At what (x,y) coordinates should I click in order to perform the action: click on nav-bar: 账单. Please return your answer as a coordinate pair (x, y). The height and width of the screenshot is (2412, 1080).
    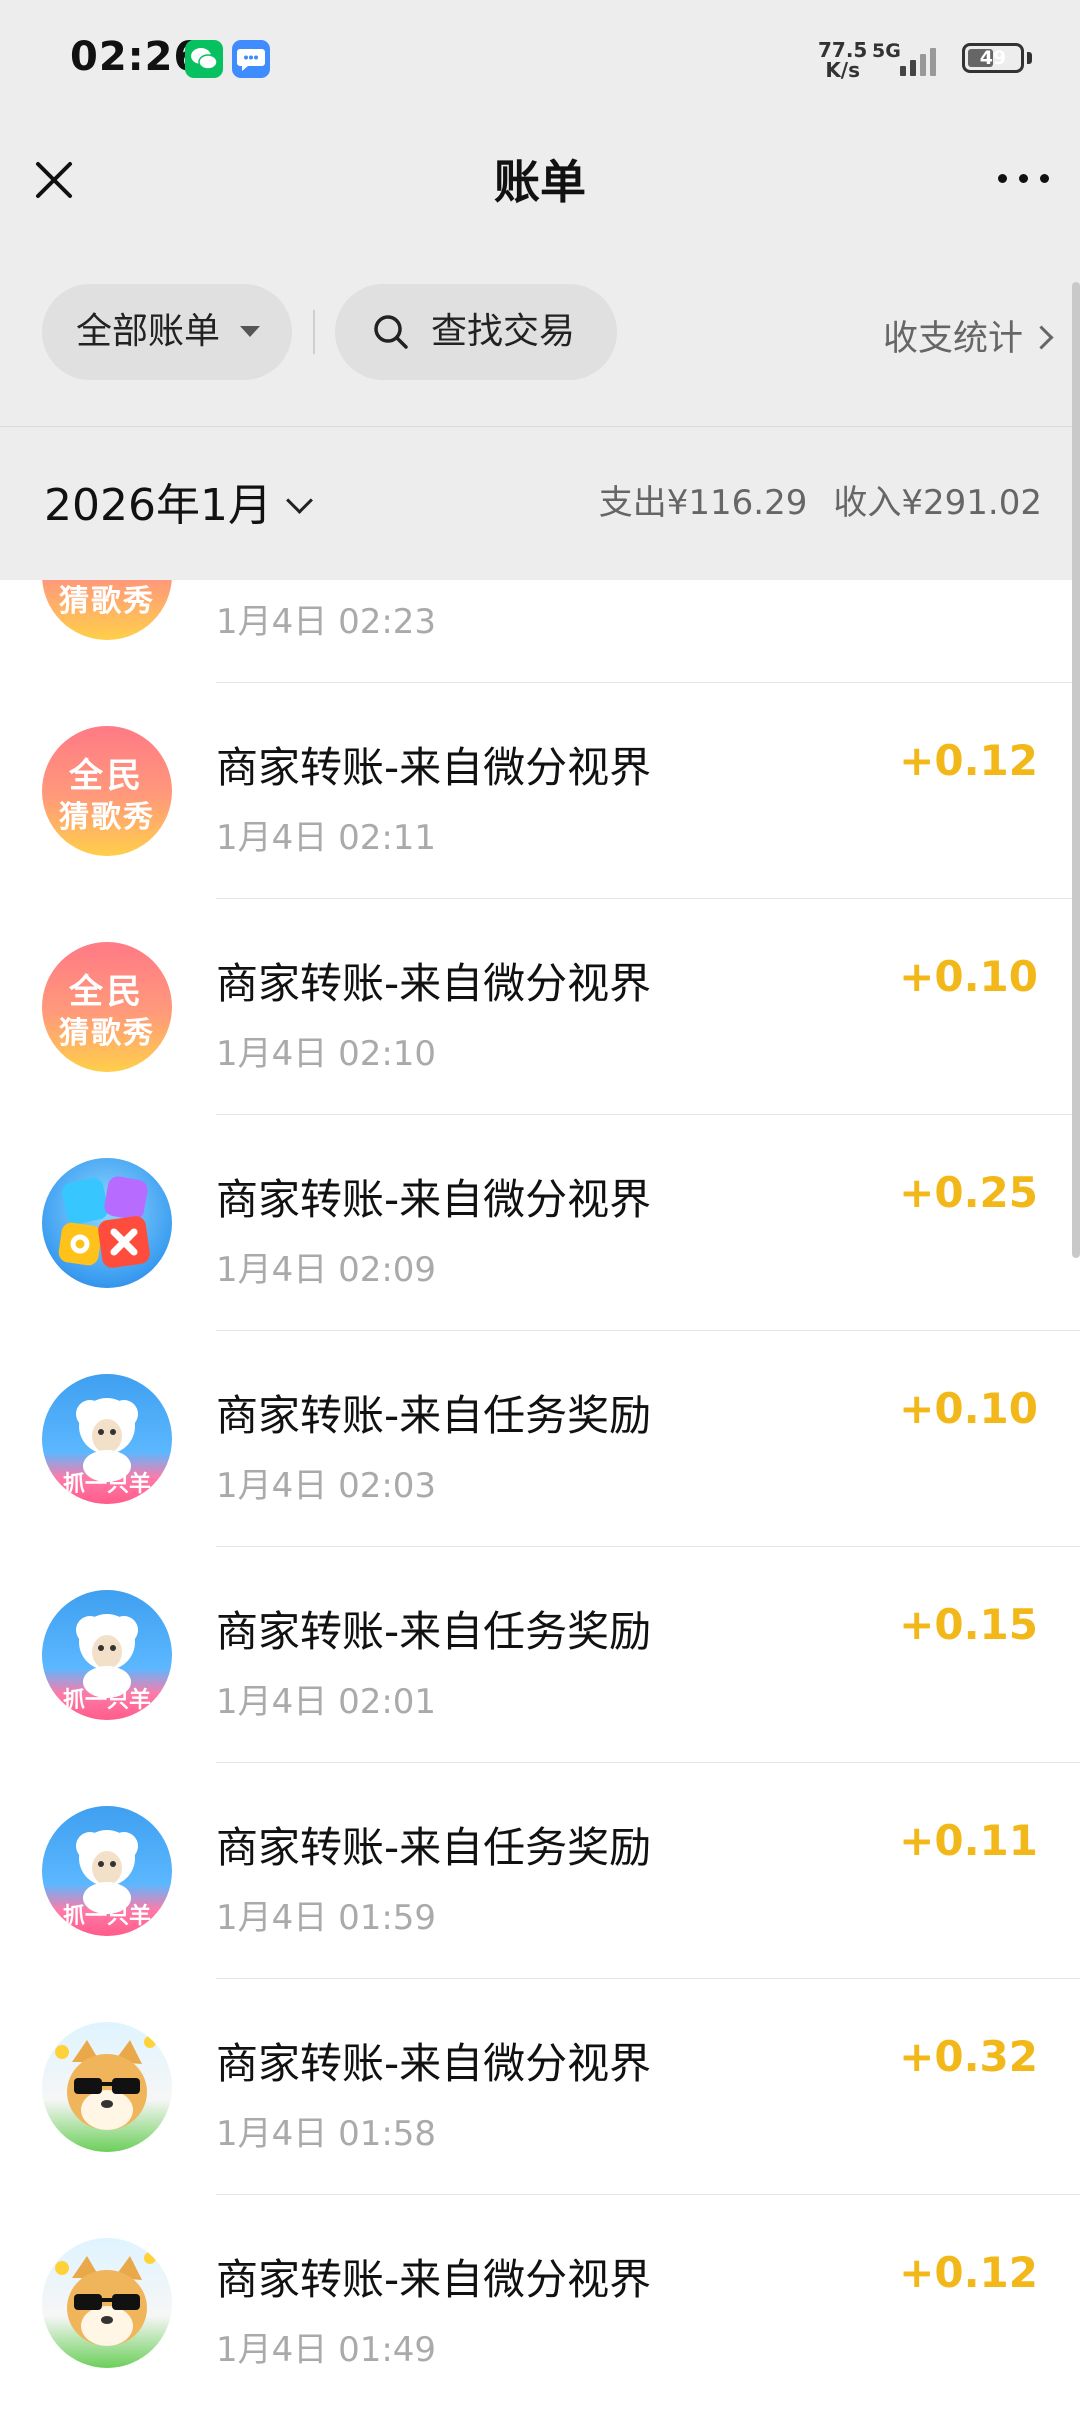
    Looking at the image, I should click on (540, 189).